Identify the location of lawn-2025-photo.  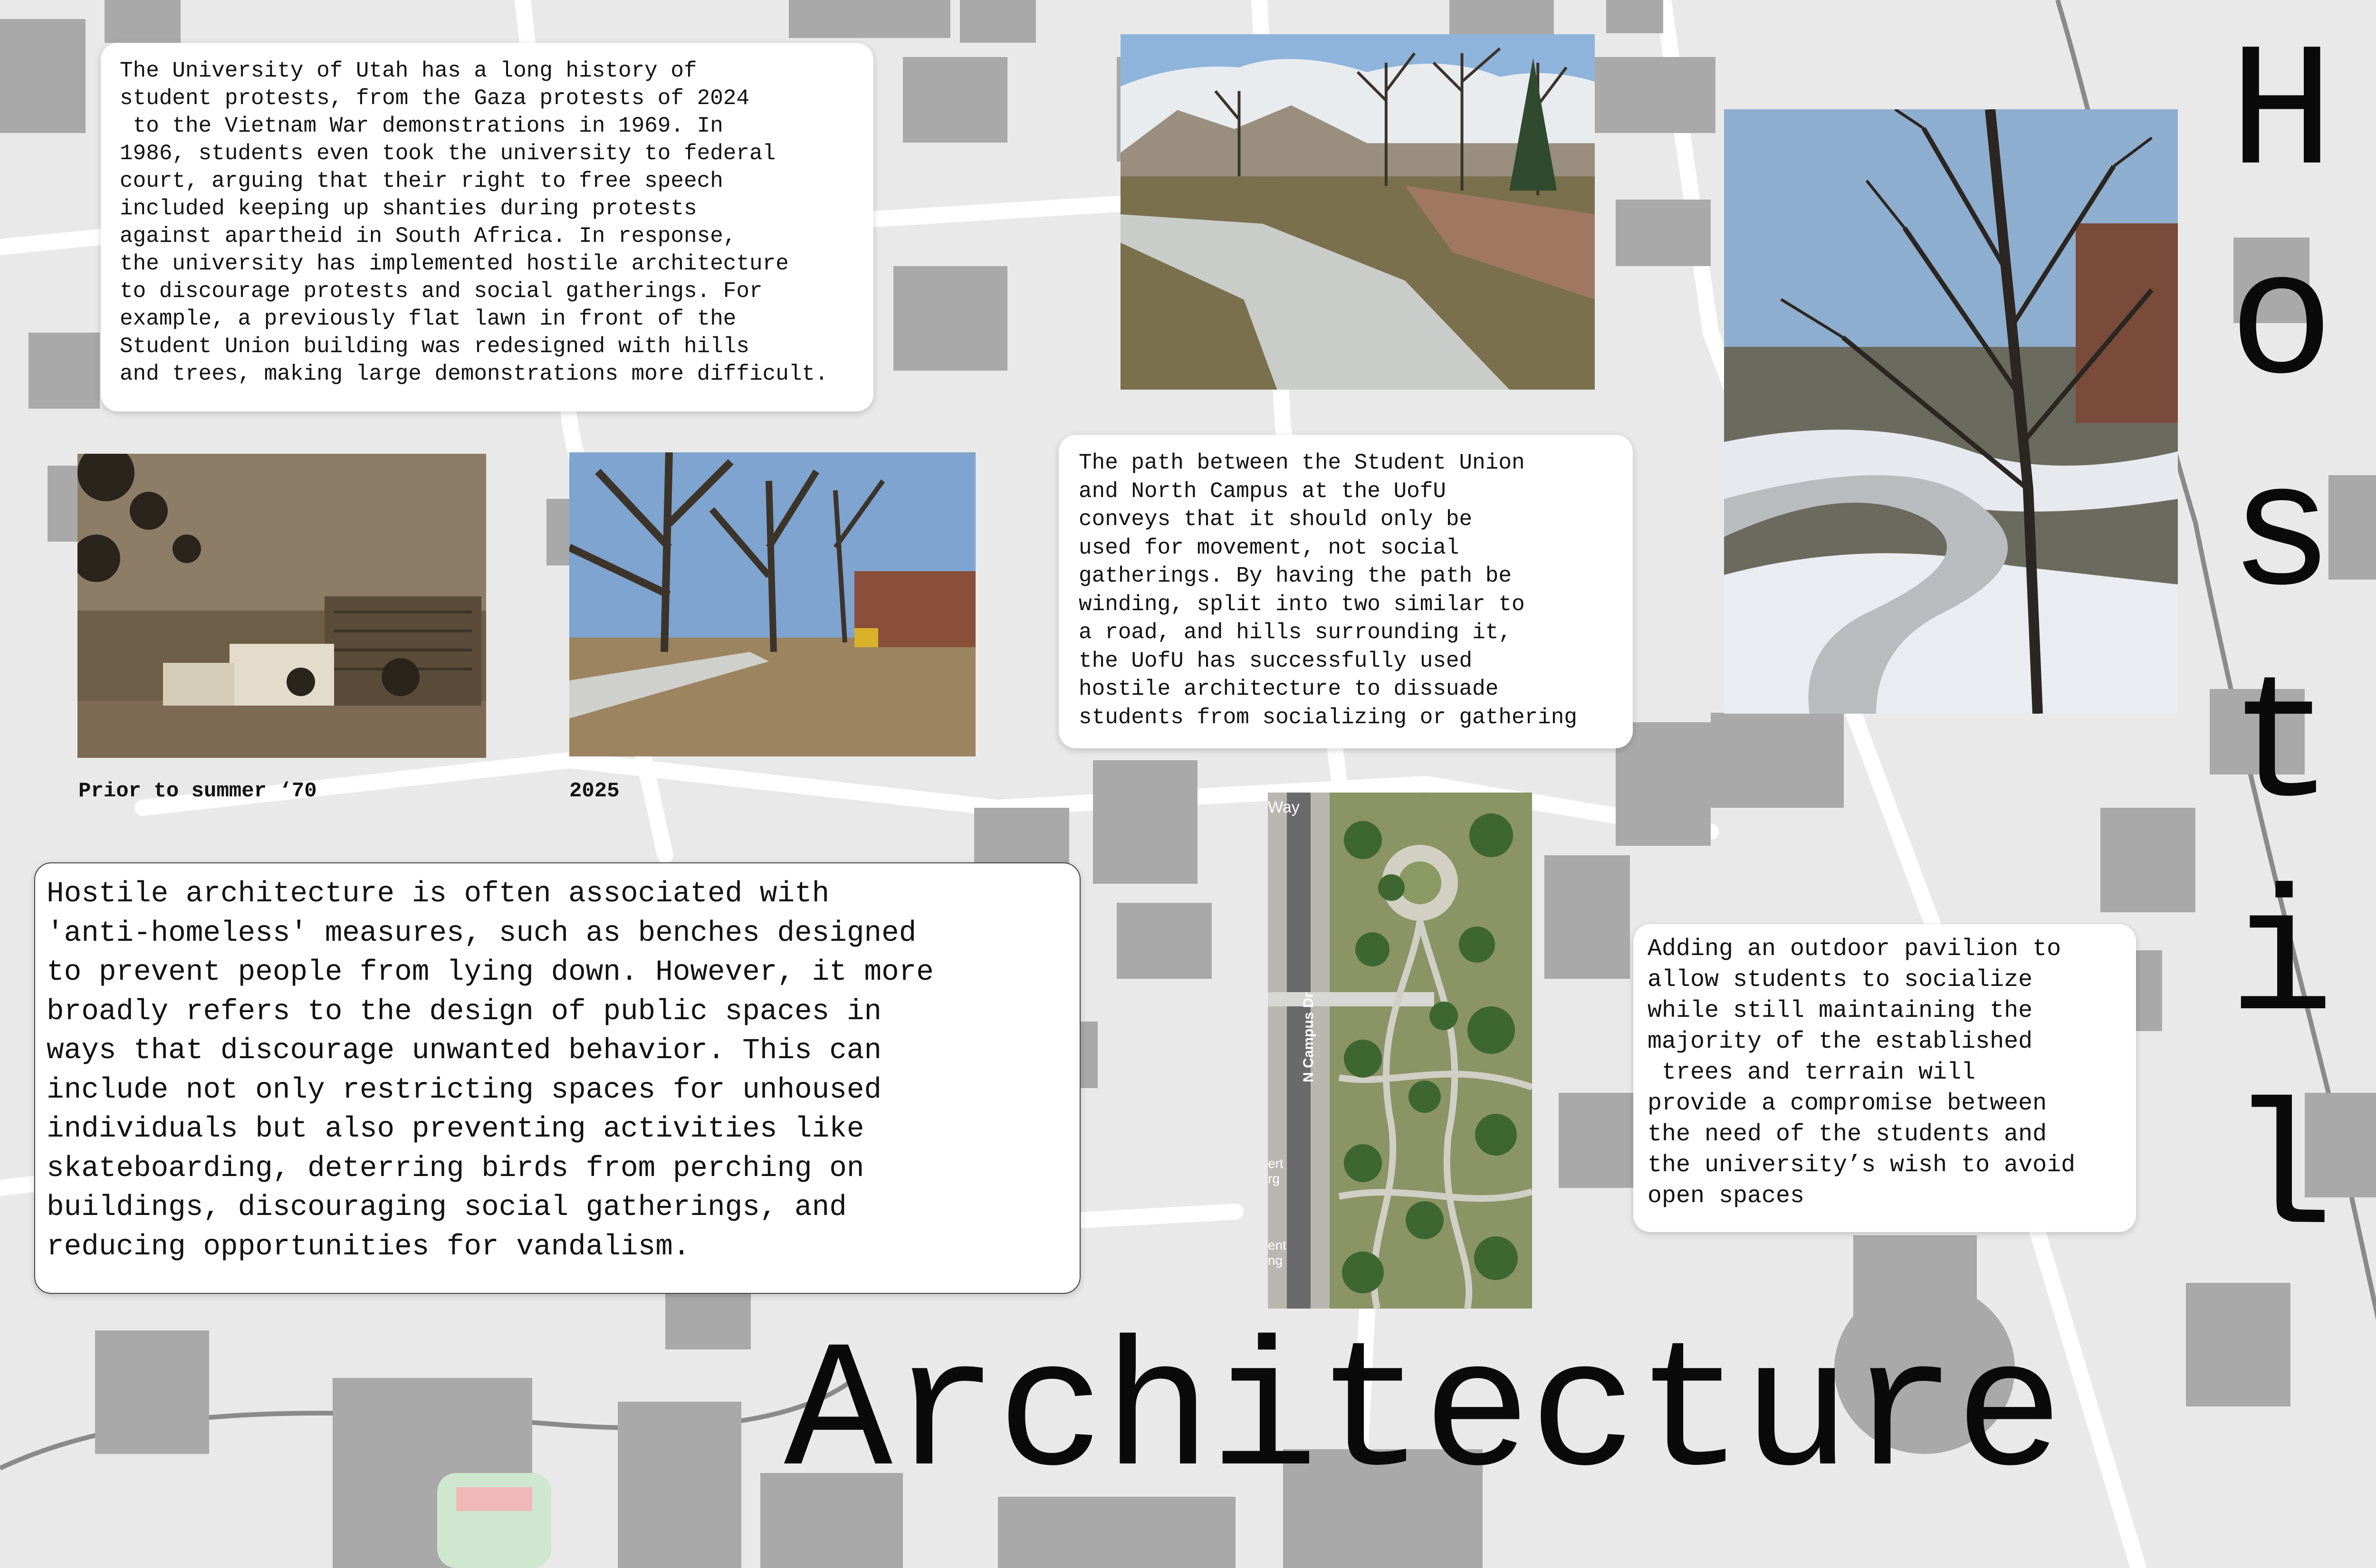
(772, 604).